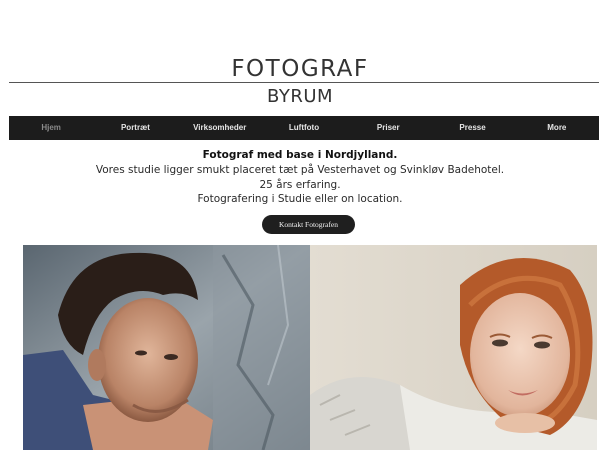 The width and height of the screenshot is (600, 450). I want to click on site-logo-subtitle: BYRUM, so click(300, 96).